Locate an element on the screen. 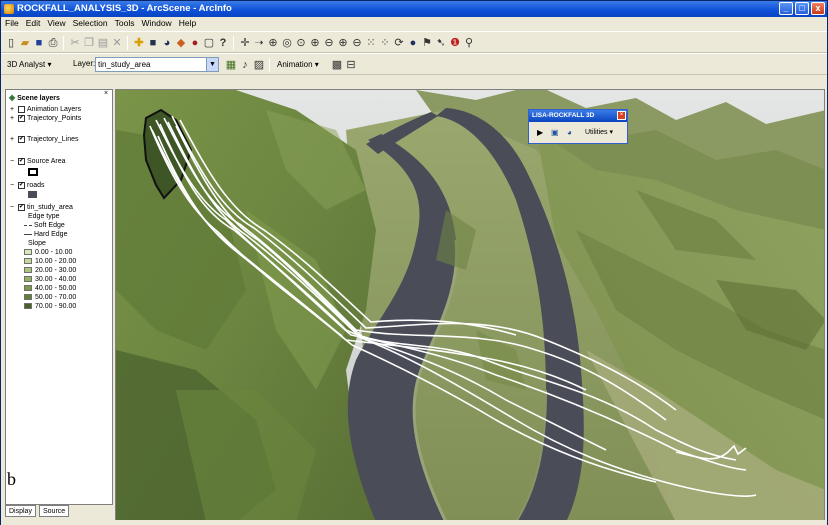  animation-menu: Animation ▾ is located at coordinates (298, 65).